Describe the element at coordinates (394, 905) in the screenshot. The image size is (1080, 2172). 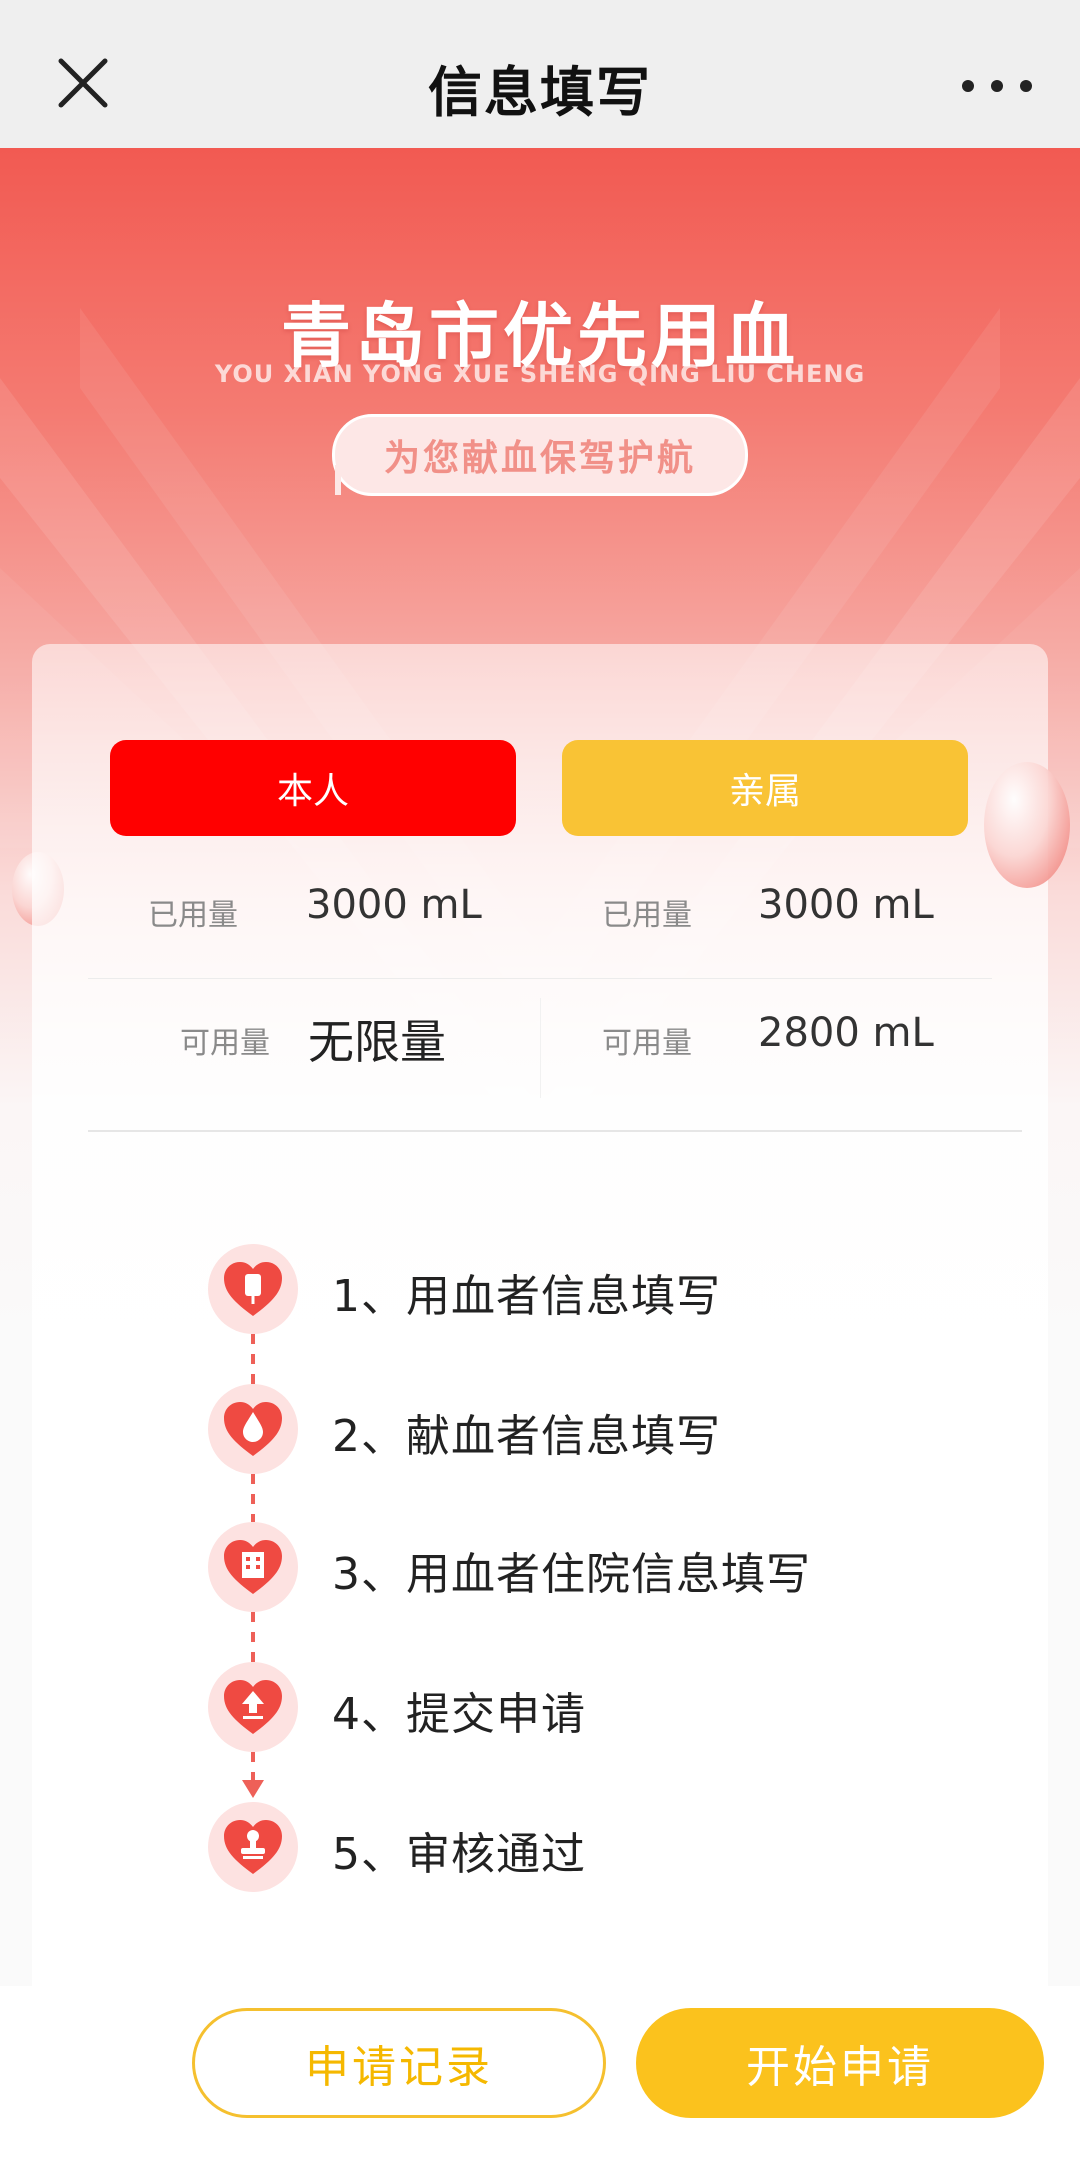
I see `self-used-value: 3000 mL` at that location.